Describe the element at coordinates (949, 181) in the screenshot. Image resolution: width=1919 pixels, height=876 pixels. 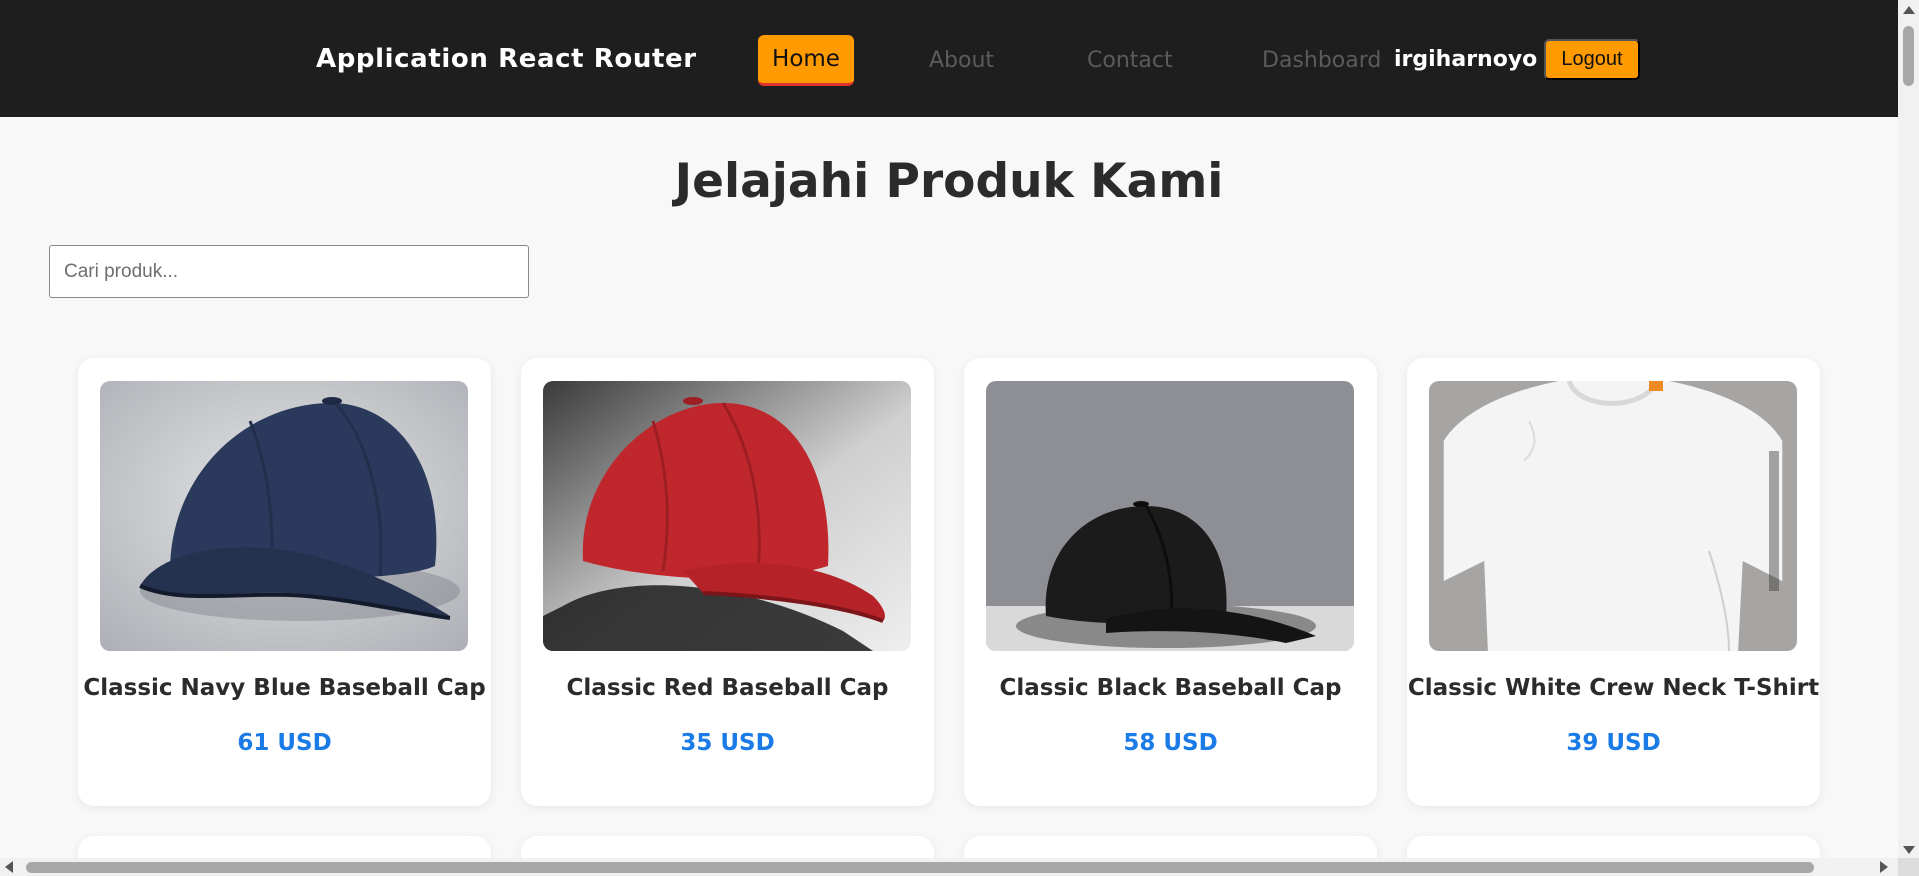
I see `page-title: Jelajahi Produk Kami` at that location.